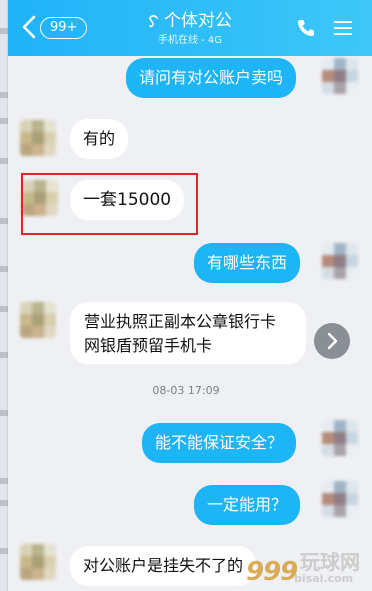 The height and width of the screenshot is (591, 372). Describe the element at coordinates (109, 204) in the screenshot. I see `red-highlight-box` at that location.